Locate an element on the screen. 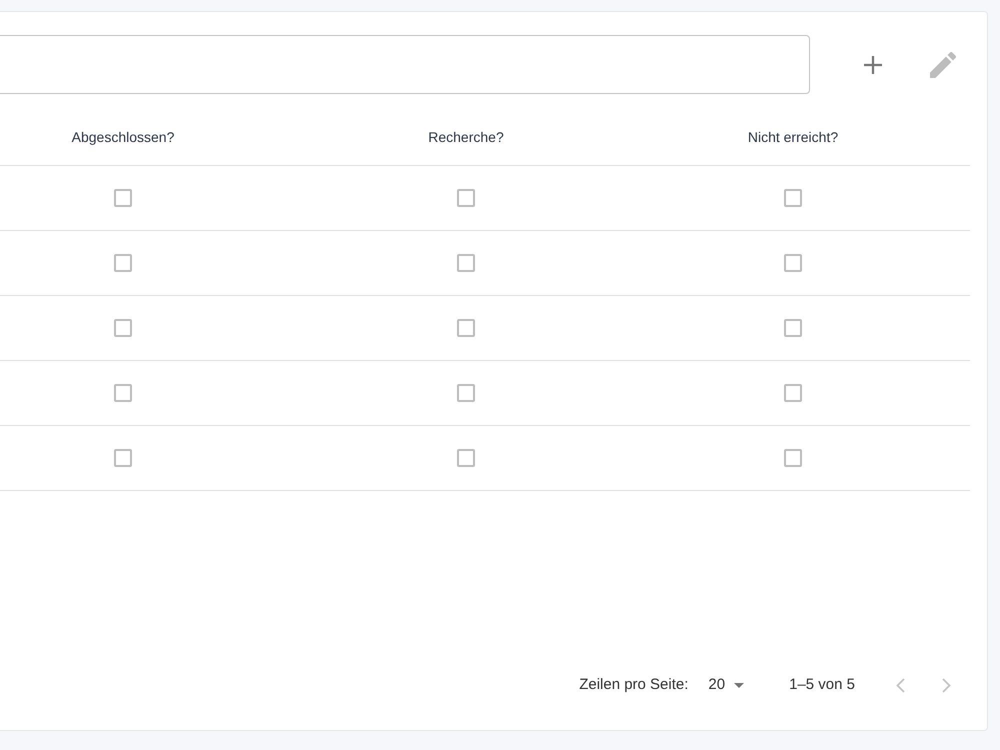 This screenshot has width=1000, height=750. column-header: Nicht erreicht? is located at coordinates (793, 137).